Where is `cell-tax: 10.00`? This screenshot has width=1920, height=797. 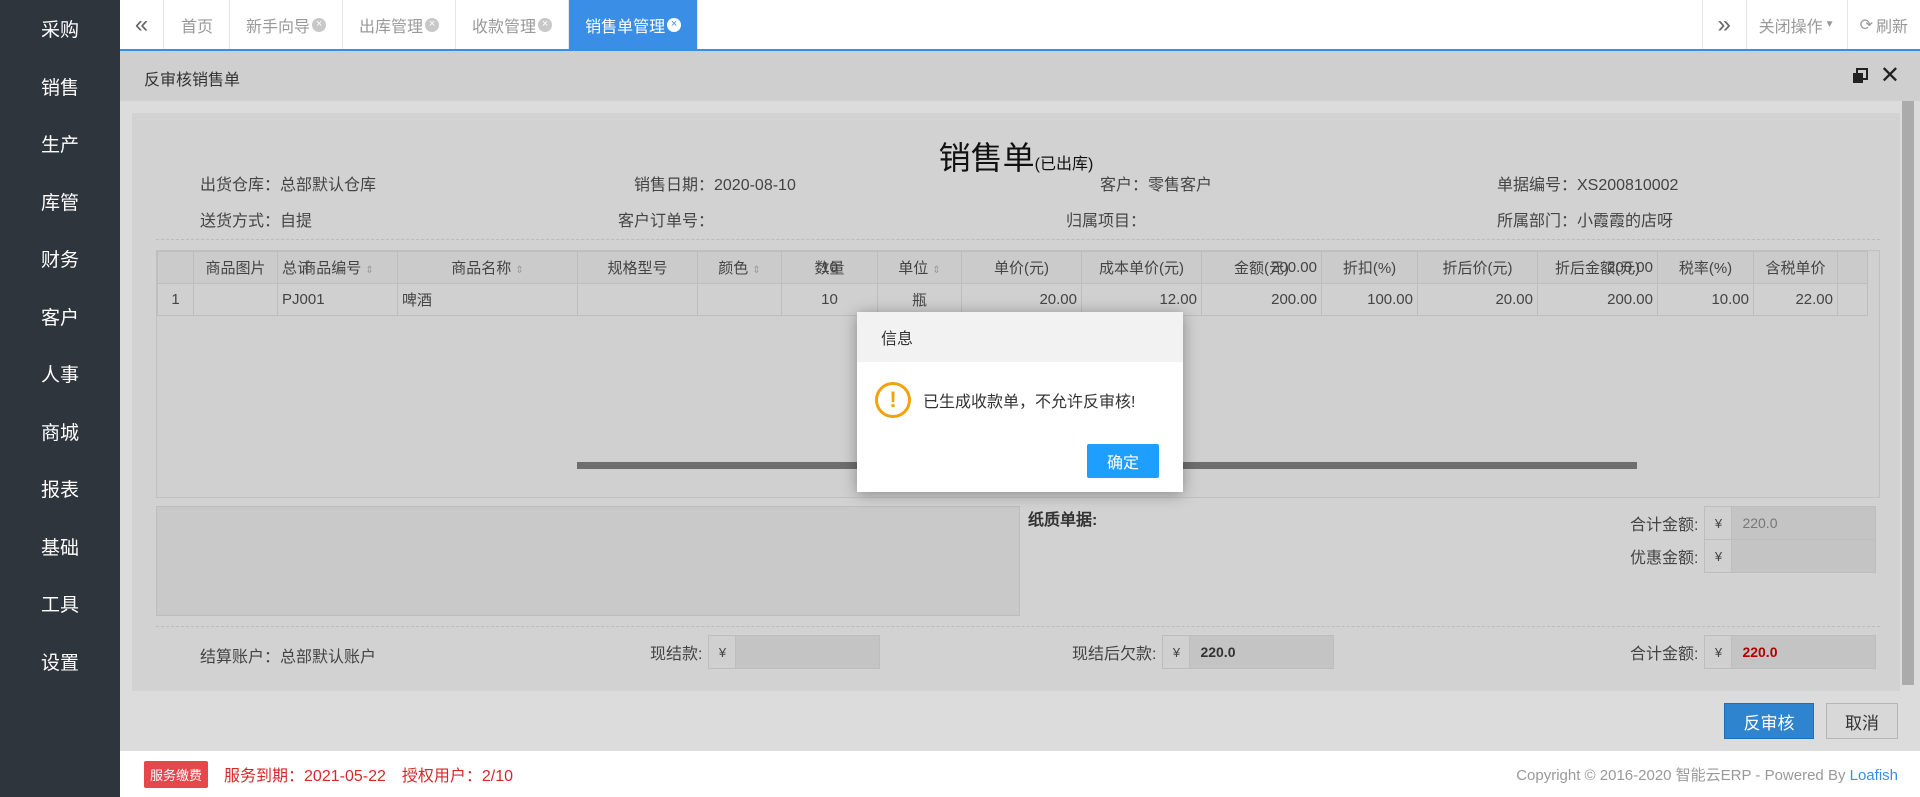
cell-tax: 10.00 is located at coordinates (1705, 299).